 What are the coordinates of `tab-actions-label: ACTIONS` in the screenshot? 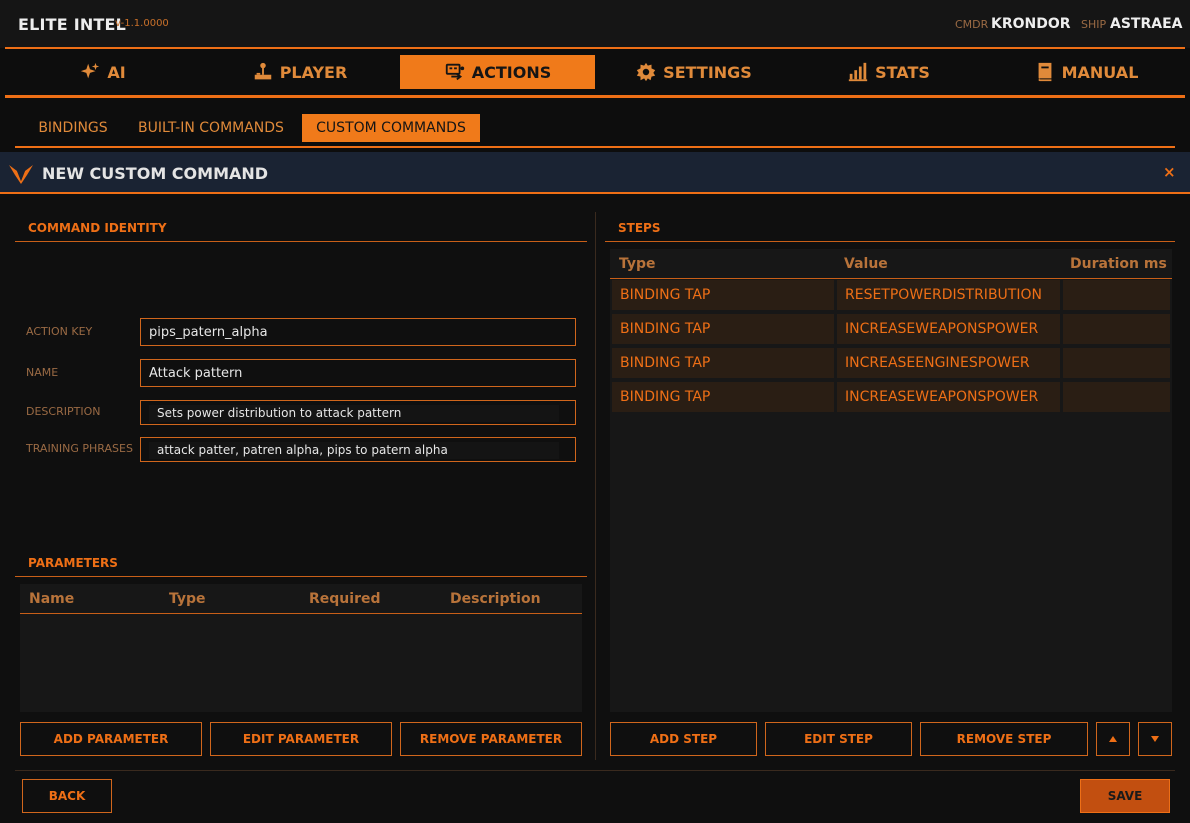 It's located at (511, 72).